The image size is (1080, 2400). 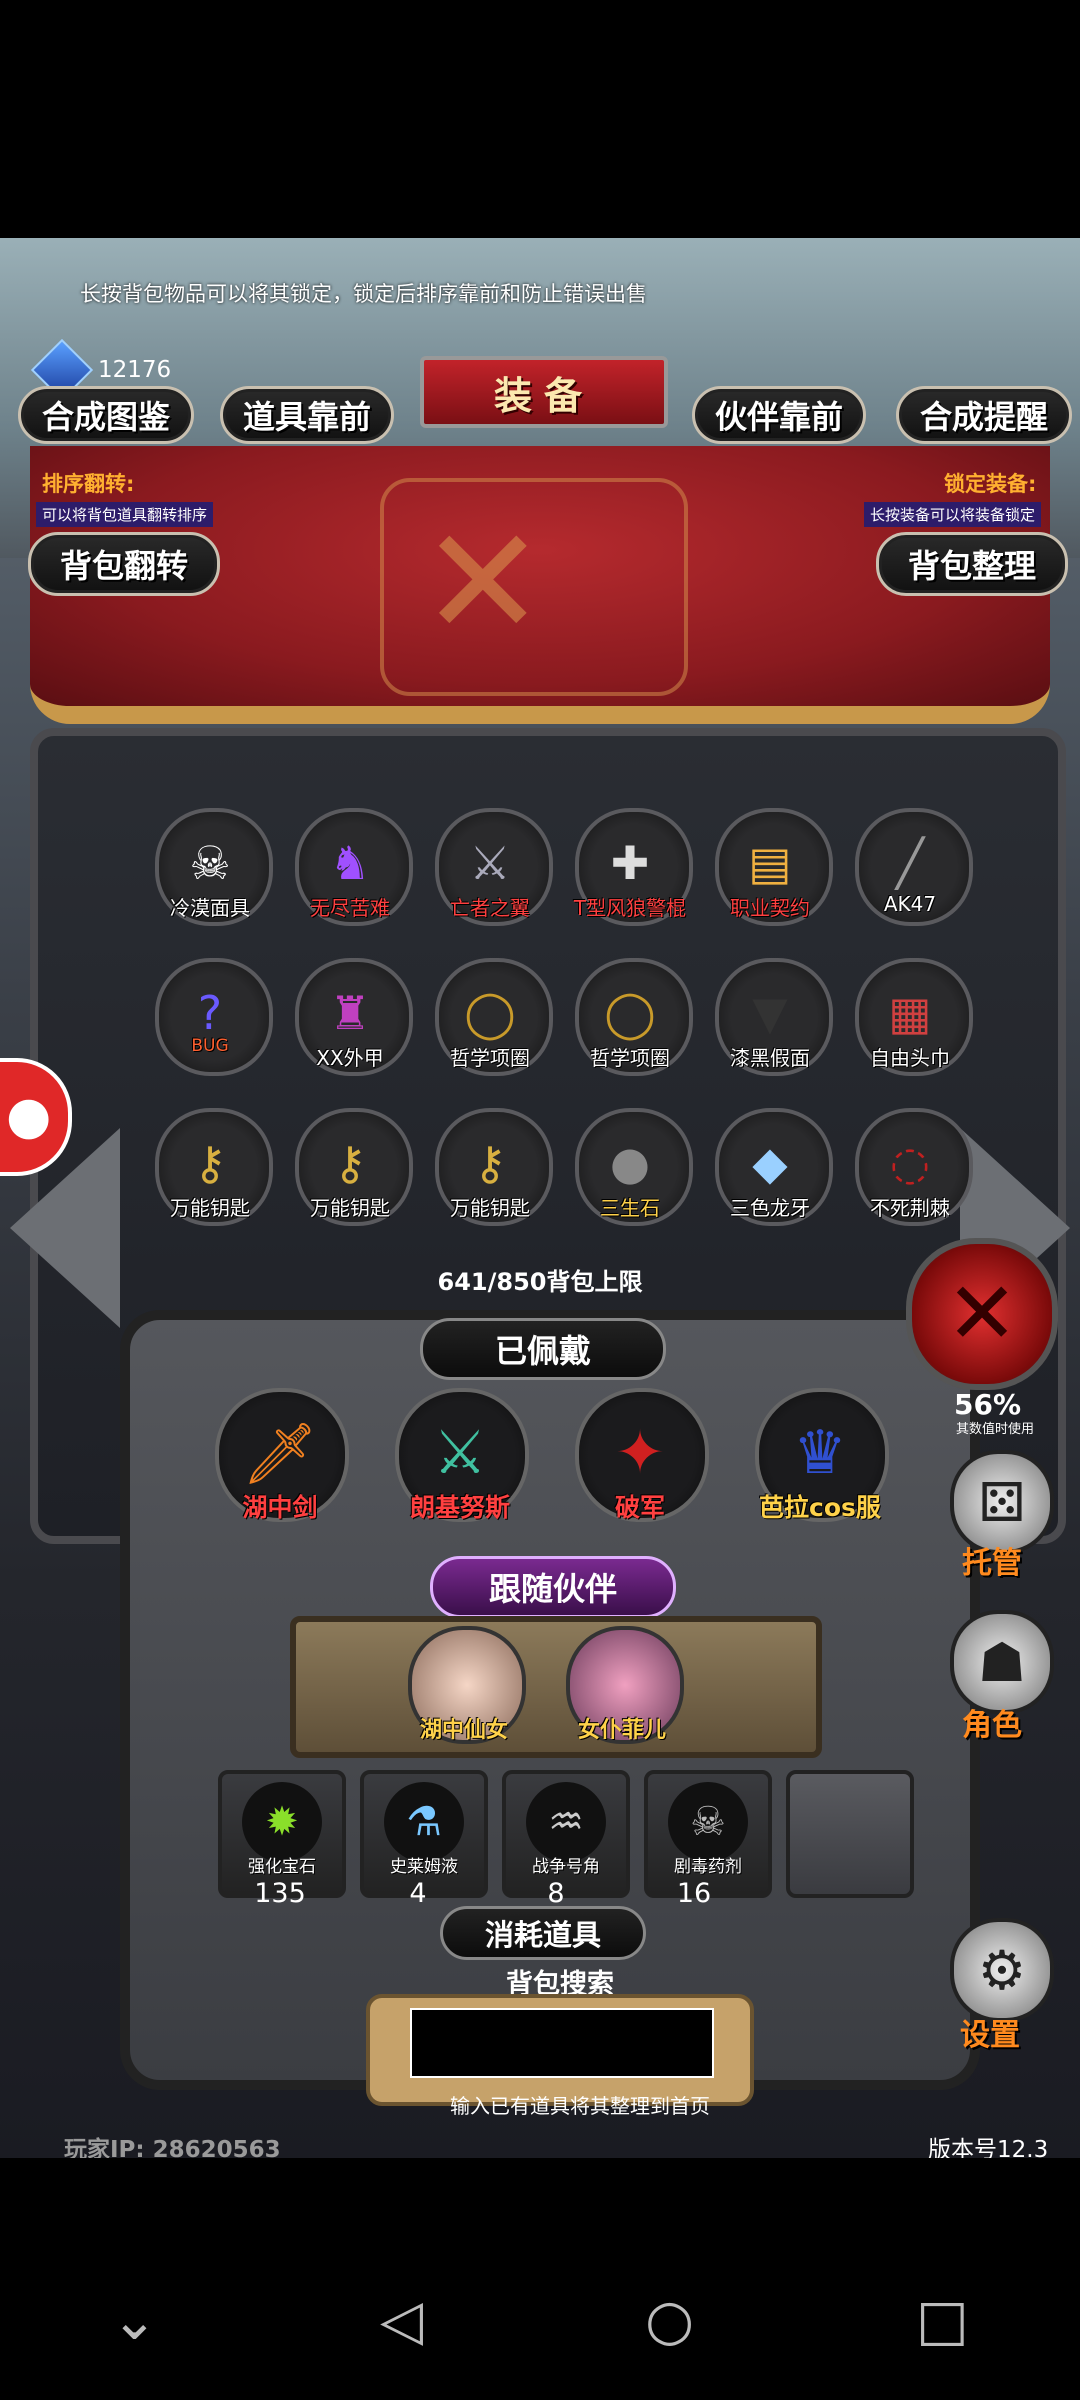 What do you see at coordinates (630, 863) in the screenshot?
I see `baton-icon: ✚` at bounding box center [630, 863].